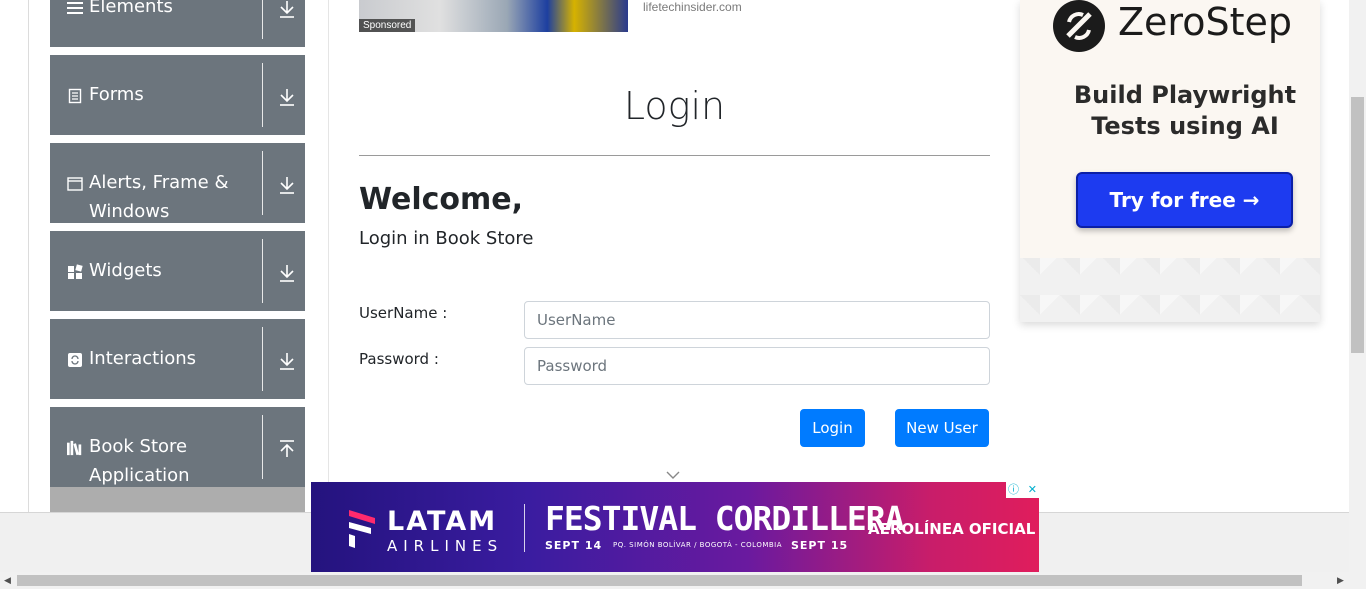 Image resolution: width=1366 pixels, height=589 pixels. What do you see at coordinates (177, 271) in the screenshot?
I see `sidebar-group-widgets: Widgets` at bounding box center [177, 271].